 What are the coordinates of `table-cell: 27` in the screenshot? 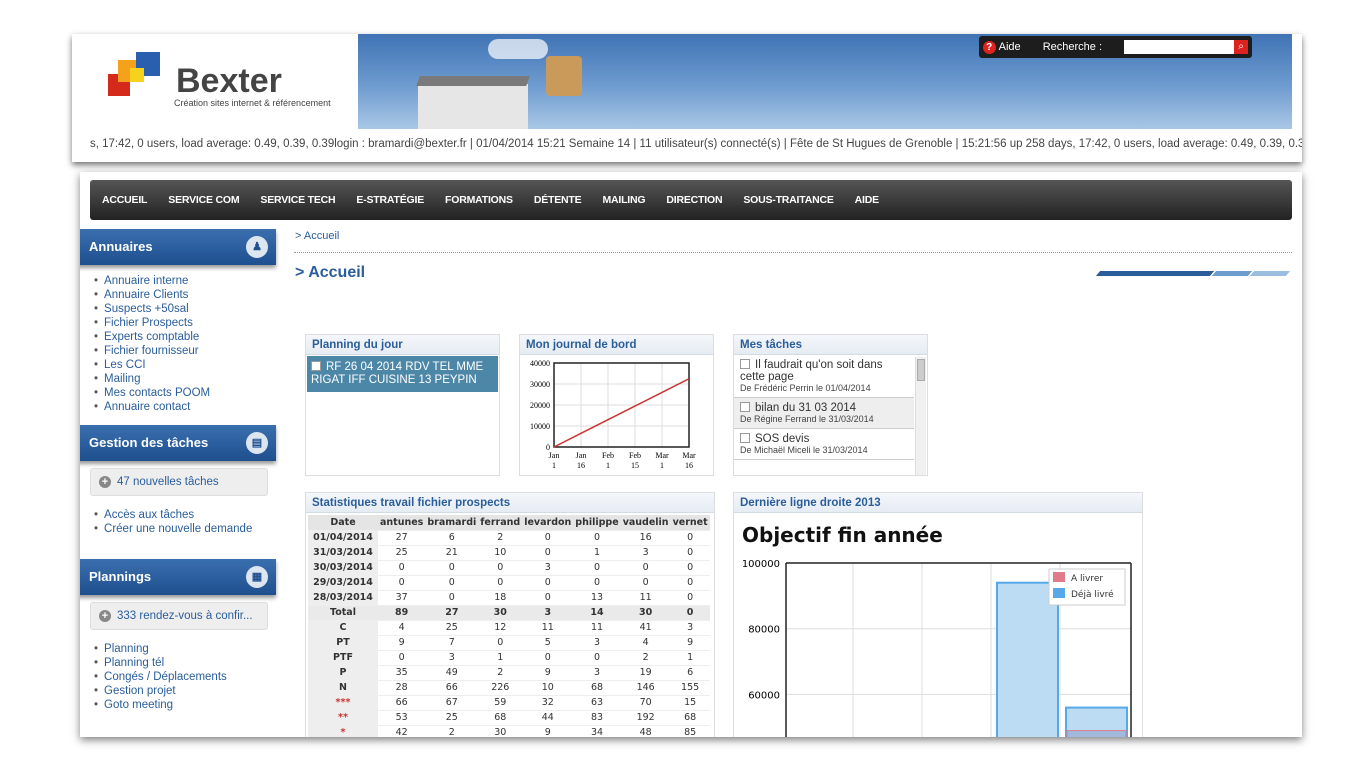 It's located at (452, 613).